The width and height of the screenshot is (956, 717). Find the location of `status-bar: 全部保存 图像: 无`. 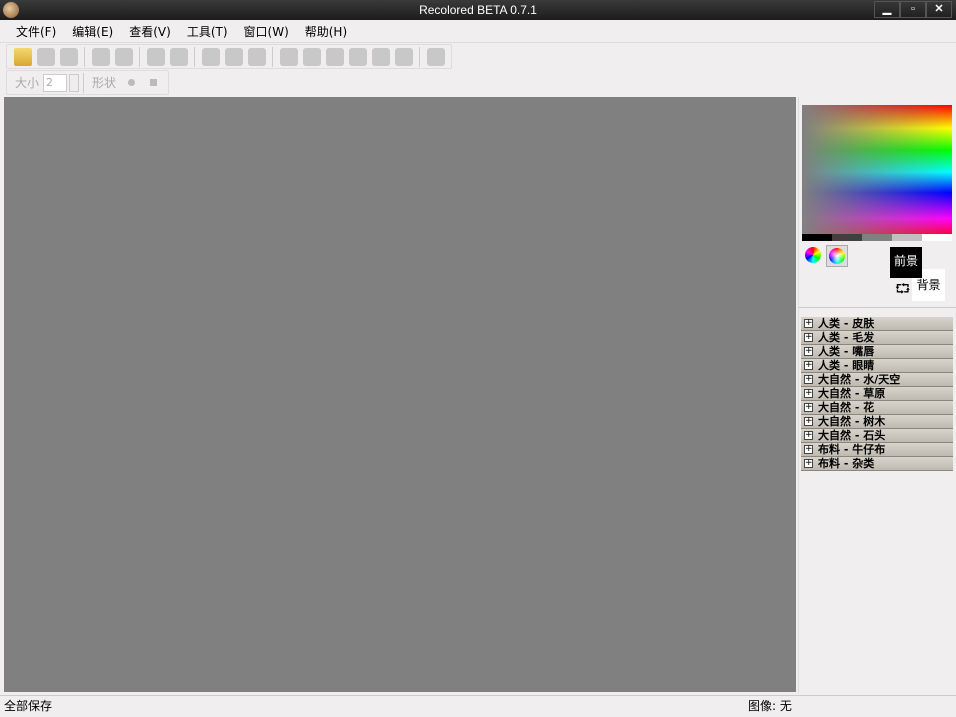

status-bar: 全部保存 图像: 无 is located at coordinates (478, 706).